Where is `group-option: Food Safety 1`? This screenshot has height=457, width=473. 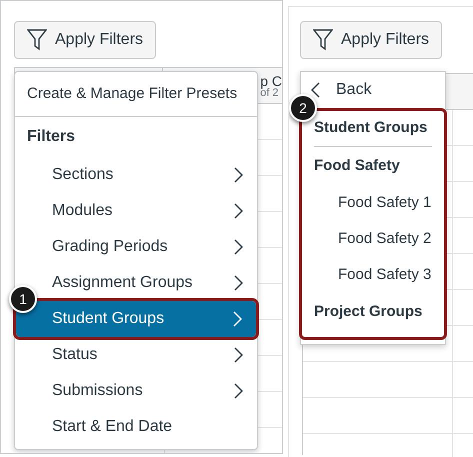 group-option: Food Safety 1 is located at coordinates (385, 203).